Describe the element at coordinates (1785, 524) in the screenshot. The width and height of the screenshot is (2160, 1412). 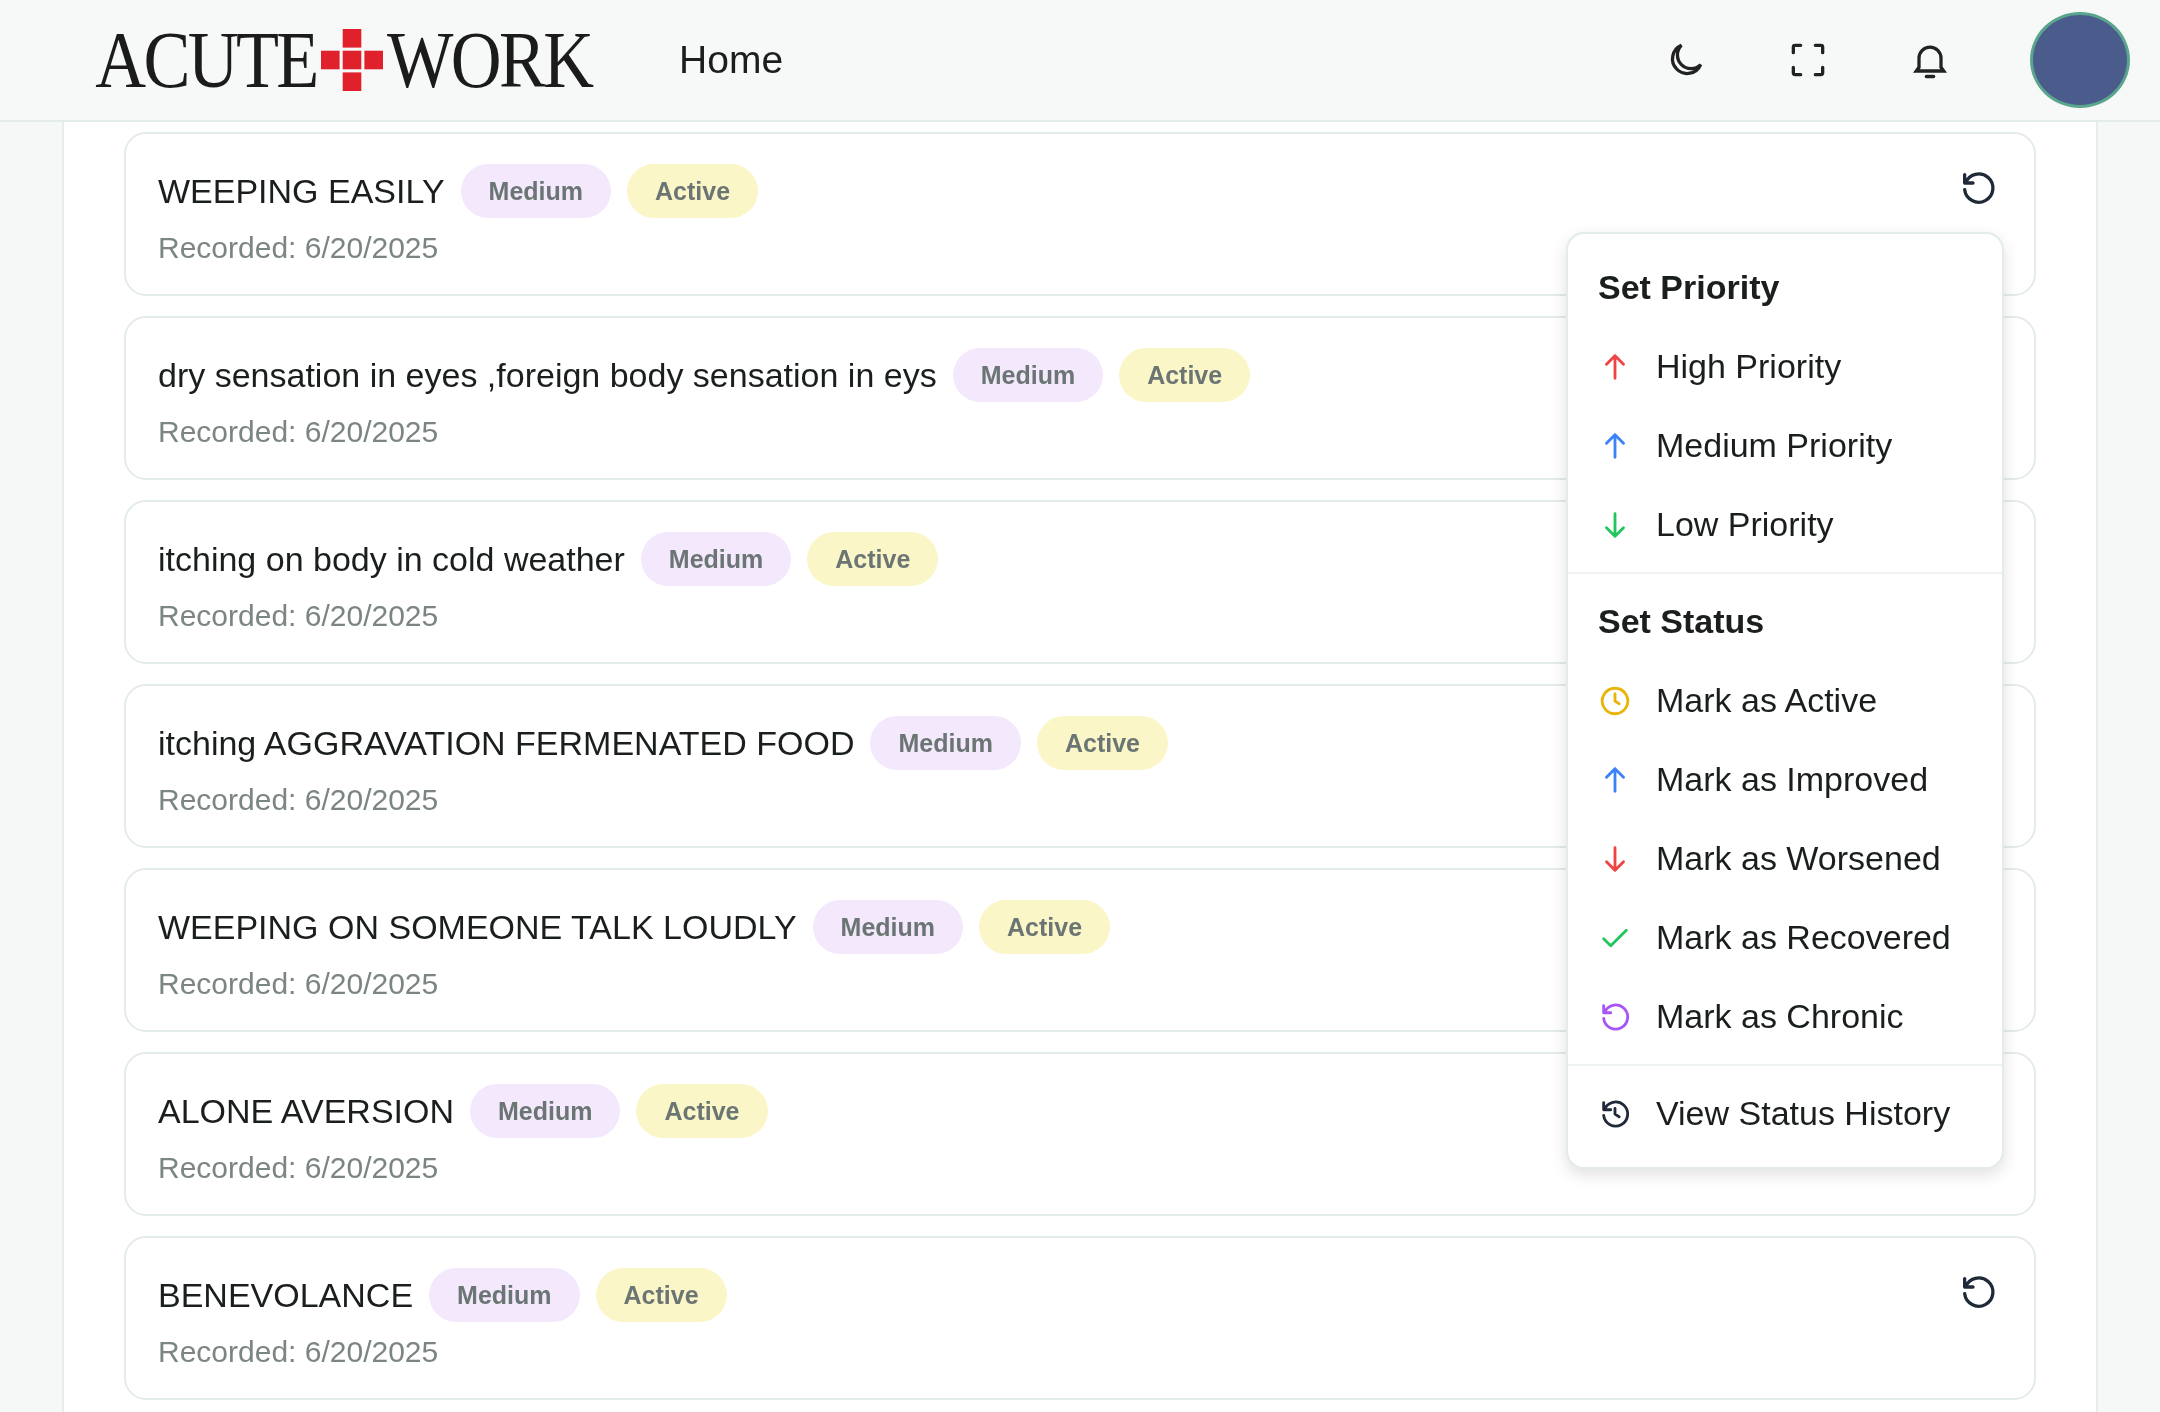
I see `menu-item: Low Priority` at that location.